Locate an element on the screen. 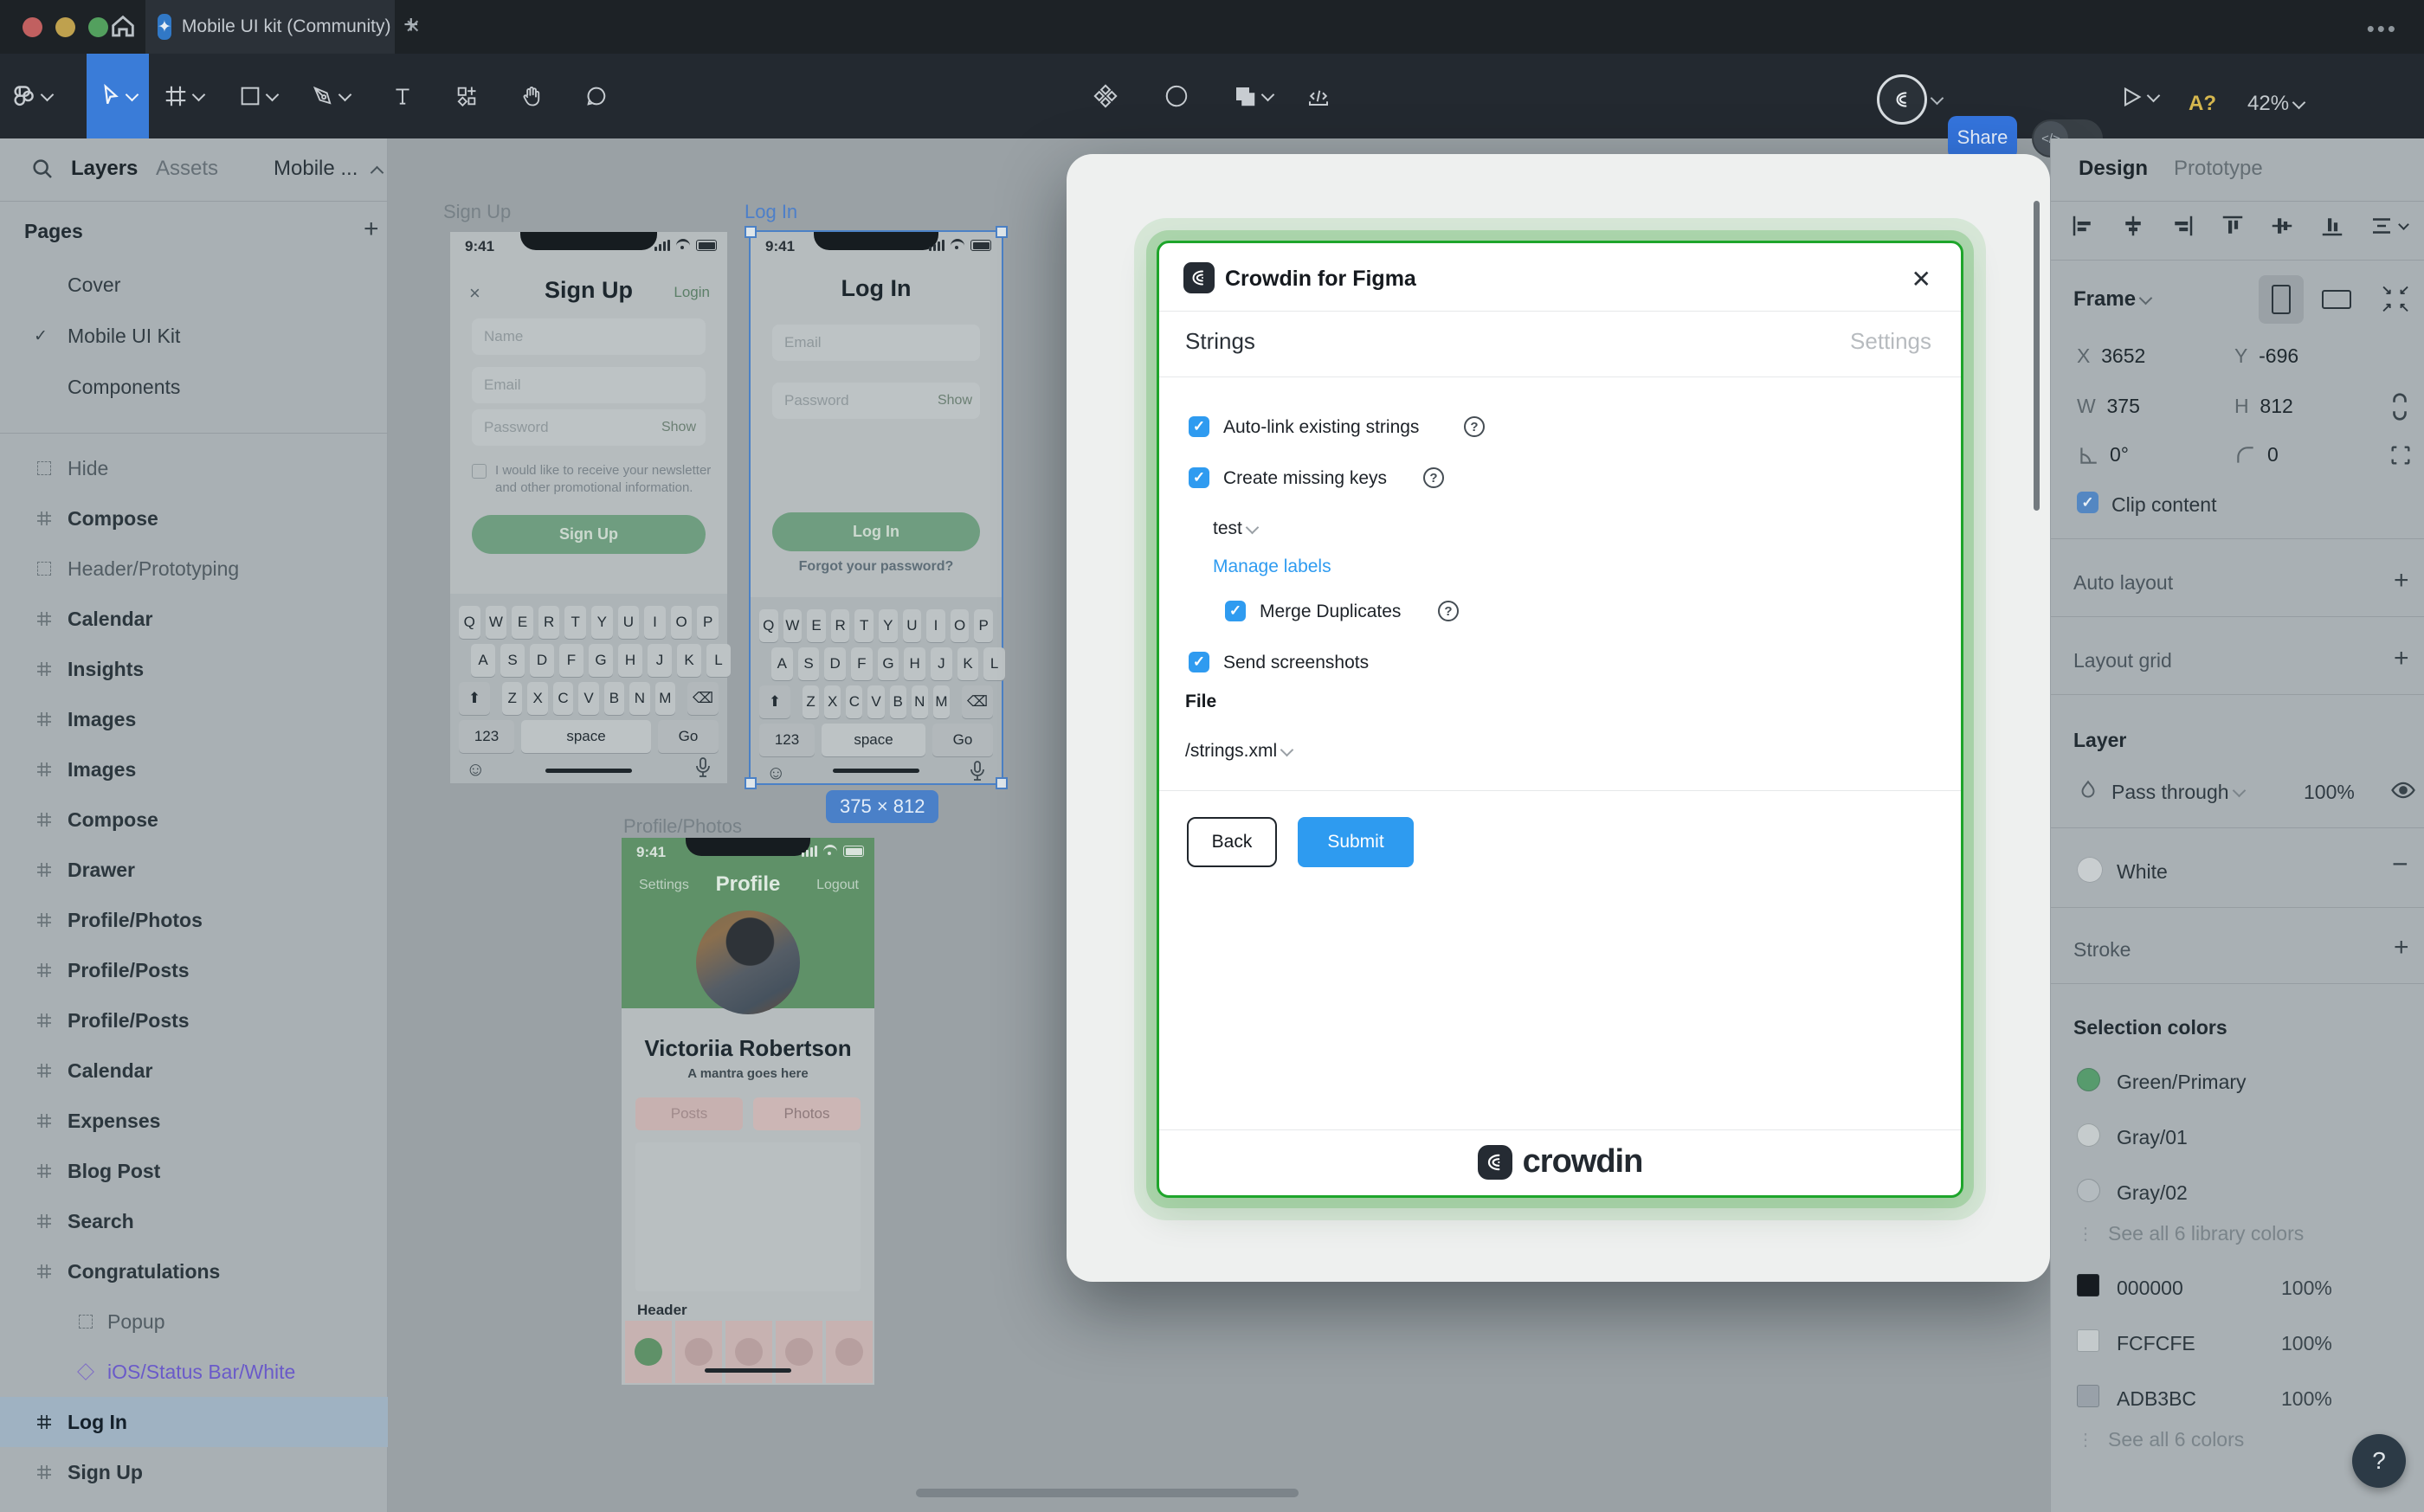 This screenshot has height=1512, width=2424. search-icon is located at coordinates (42, 169).